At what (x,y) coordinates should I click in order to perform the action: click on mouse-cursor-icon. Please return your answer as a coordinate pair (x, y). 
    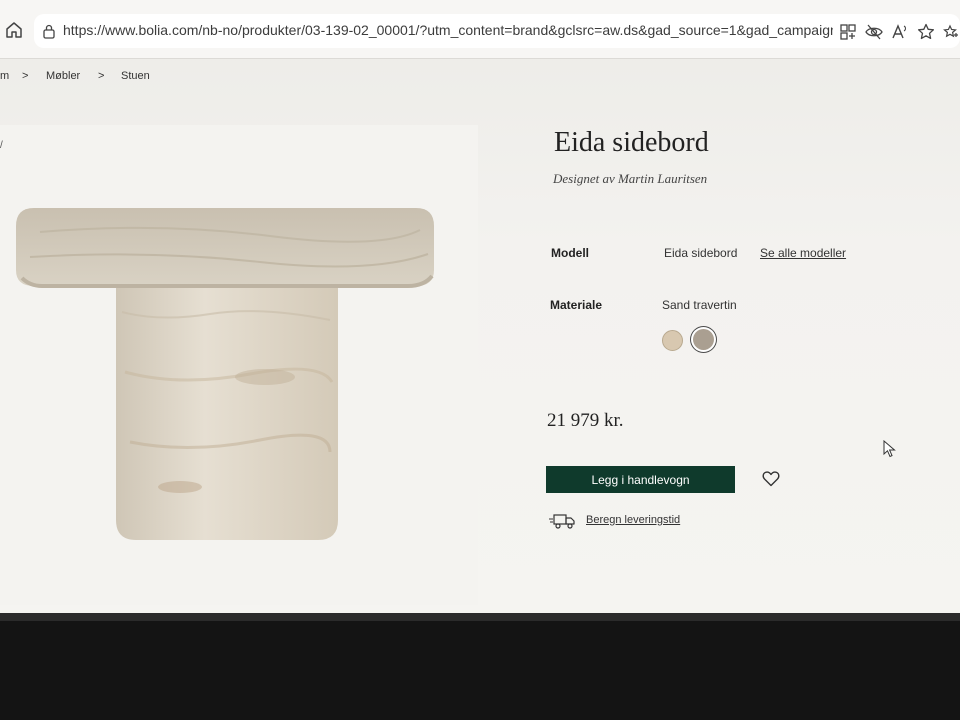
    Looking at the image, I should click on (889, 449).